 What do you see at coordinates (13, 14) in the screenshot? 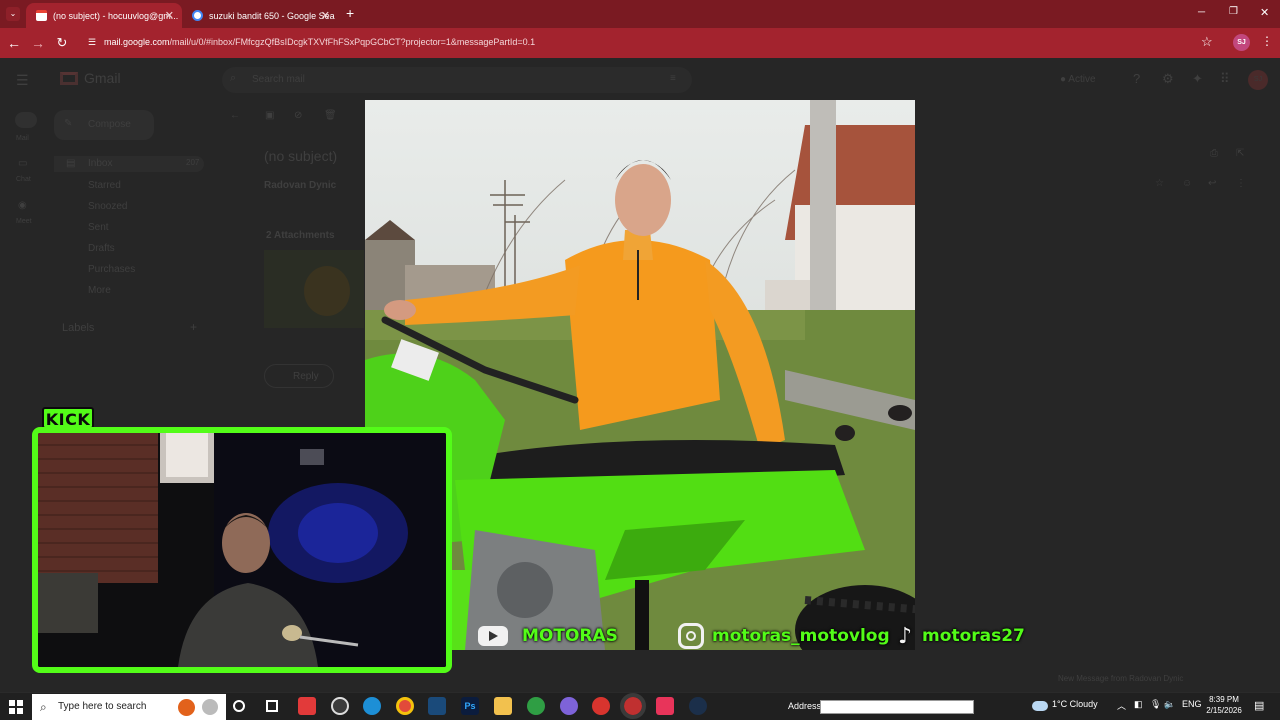
I see `tab-search-button: ⌄` at bounding box center [13, 14].